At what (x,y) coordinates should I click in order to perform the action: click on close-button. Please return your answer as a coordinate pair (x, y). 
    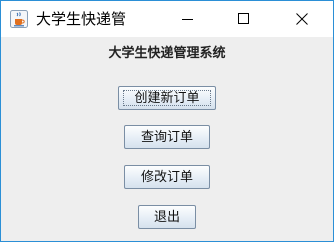
    Looking at the image, I should click on (302, 19).